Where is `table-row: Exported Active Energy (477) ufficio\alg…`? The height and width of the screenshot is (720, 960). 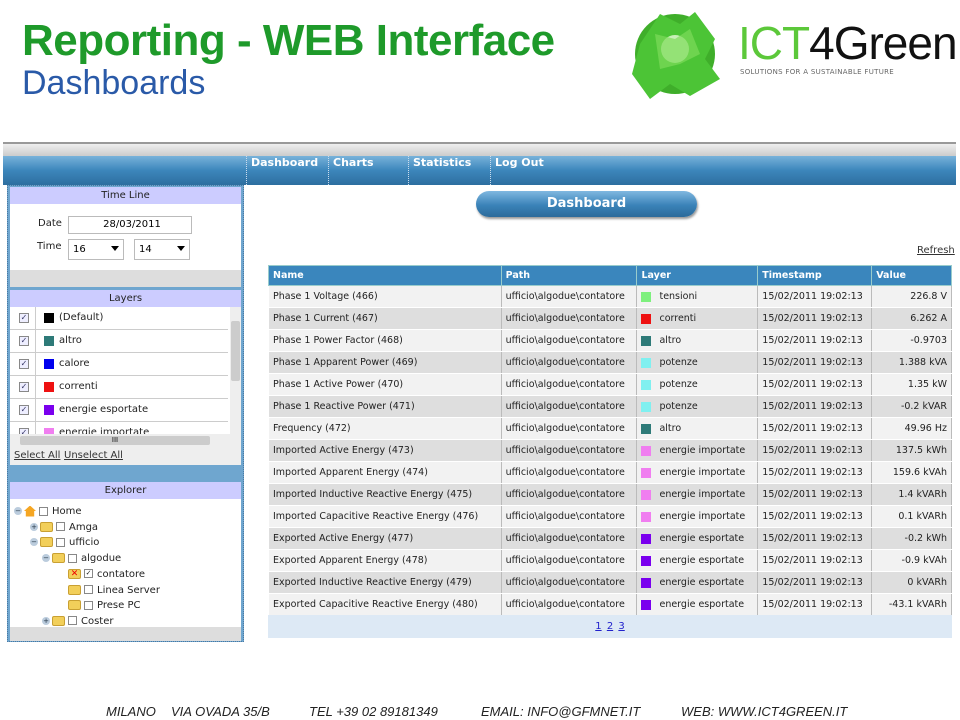 table-row: Exported Active Energy (477) ufficio\alg… is located at coordinates (610, 538).